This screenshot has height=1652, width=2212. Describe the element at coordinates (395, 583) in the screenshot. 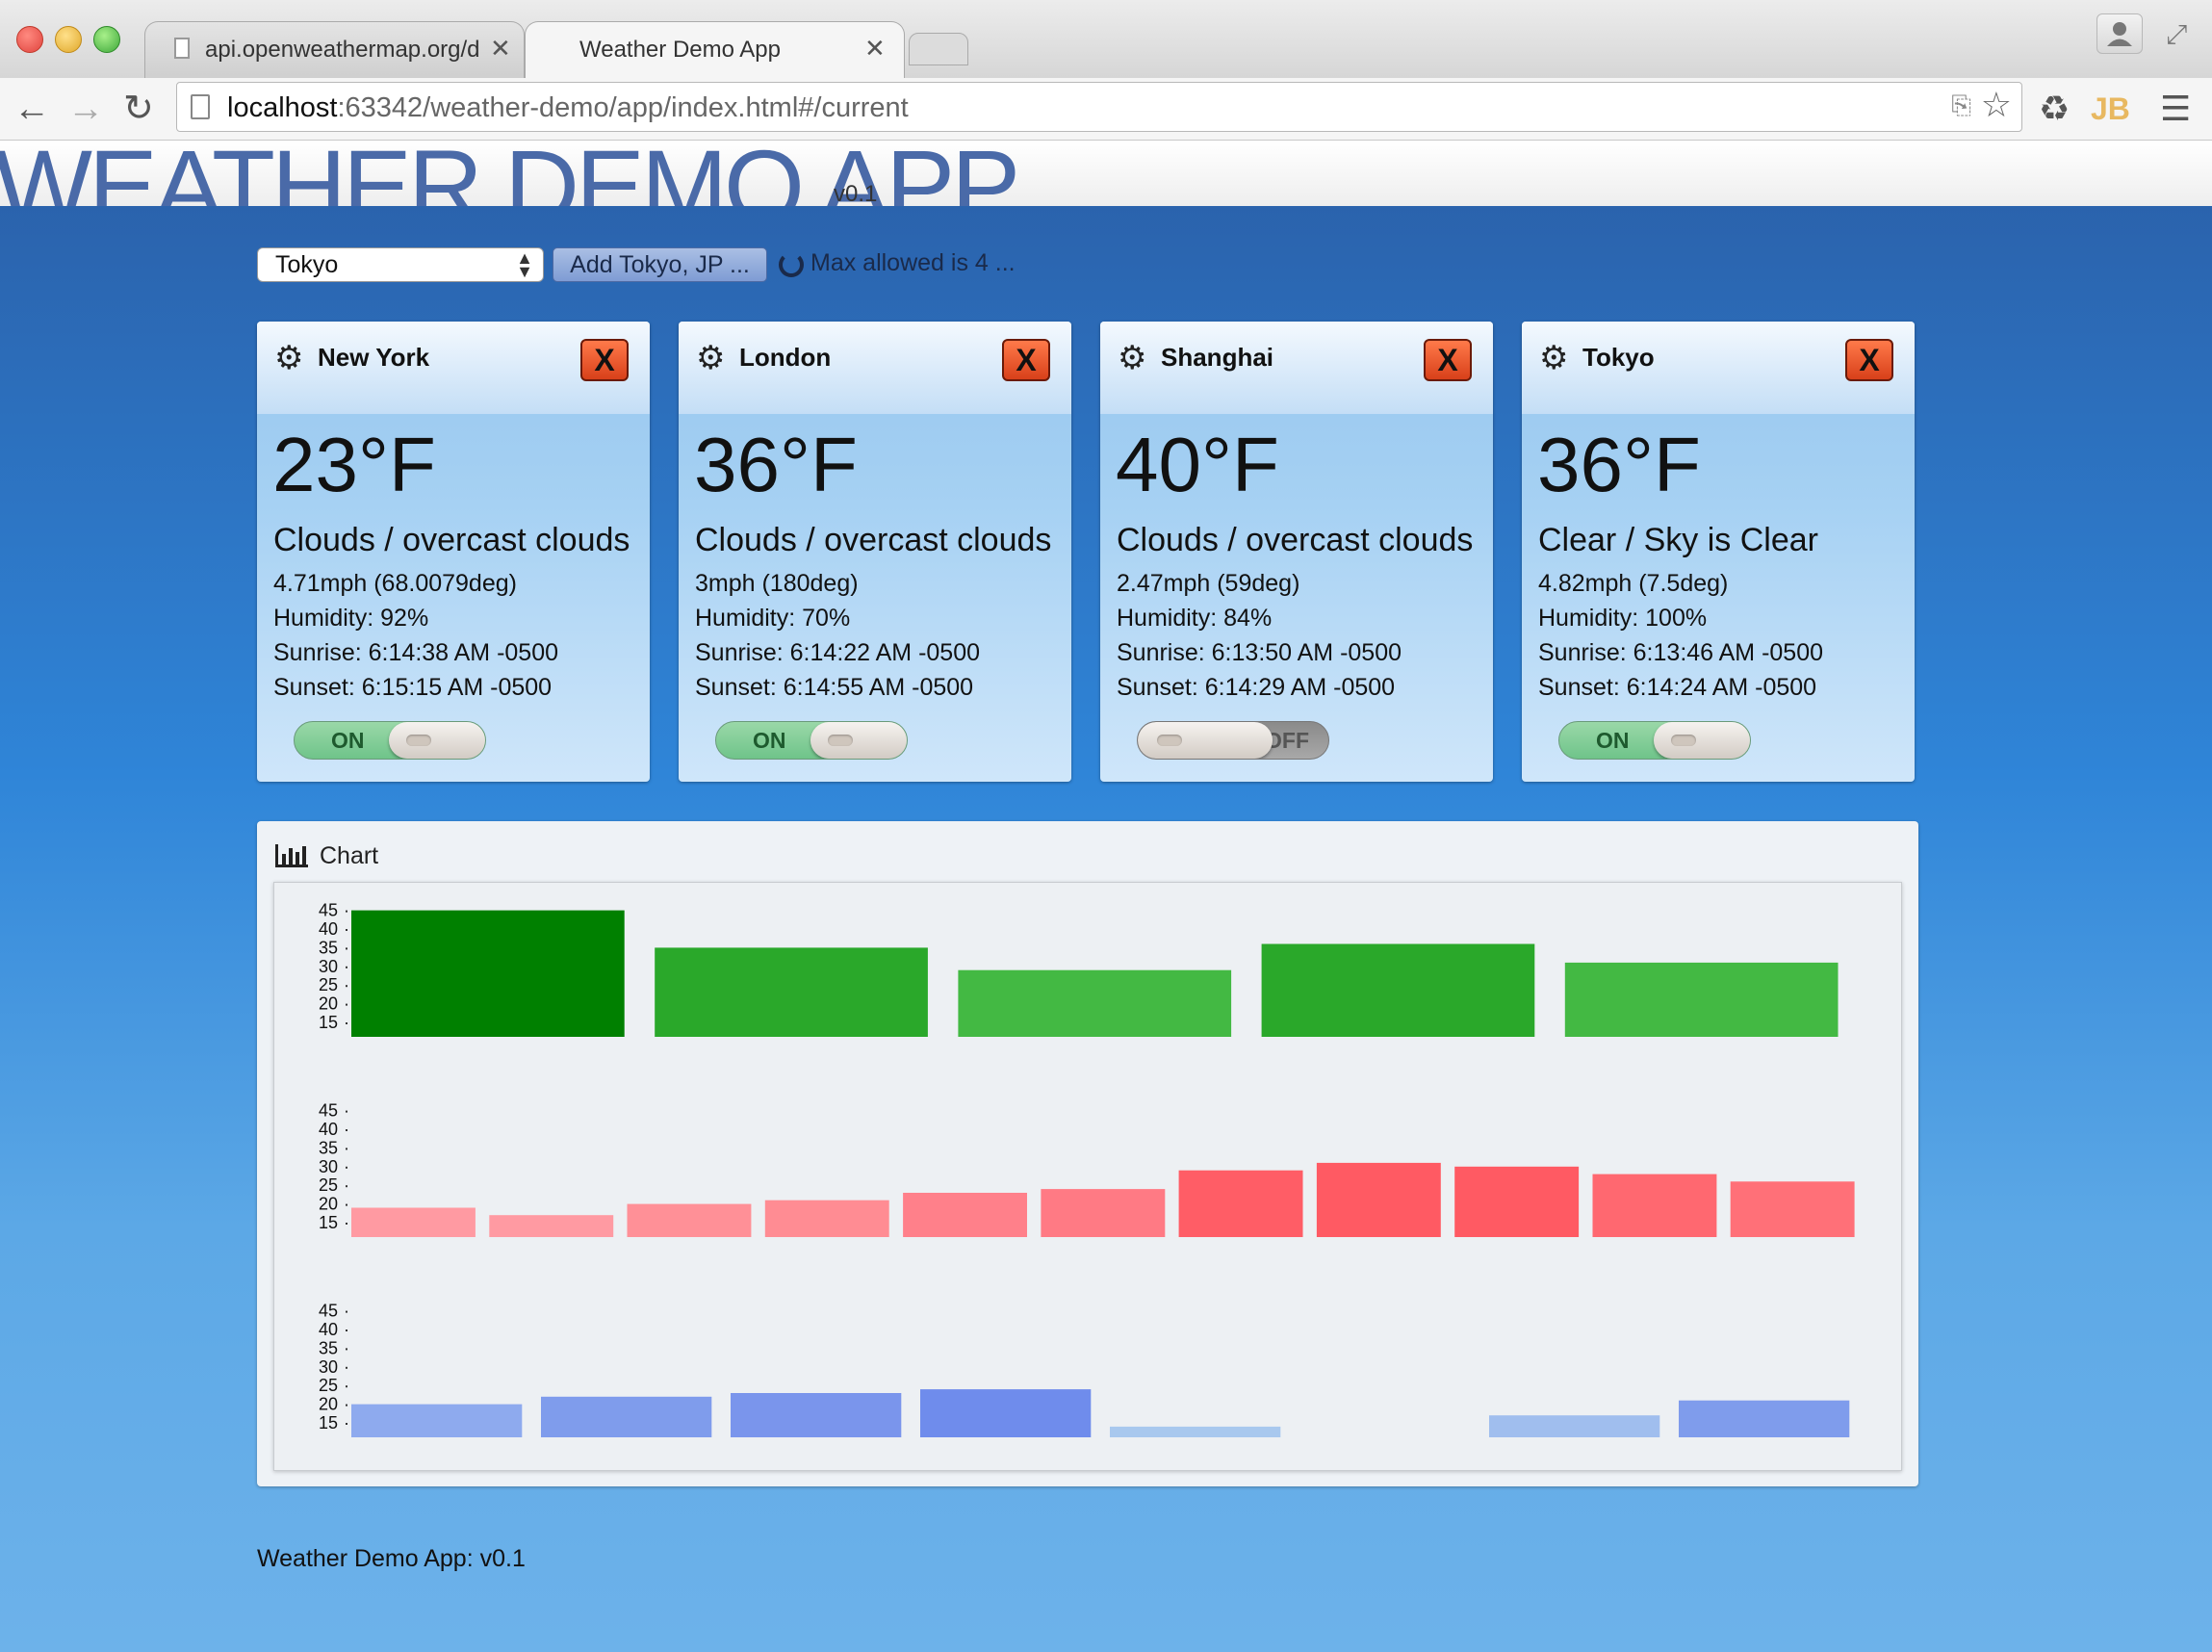

I see `card-wind: 4.71mph (68.0079deg)` at that location.